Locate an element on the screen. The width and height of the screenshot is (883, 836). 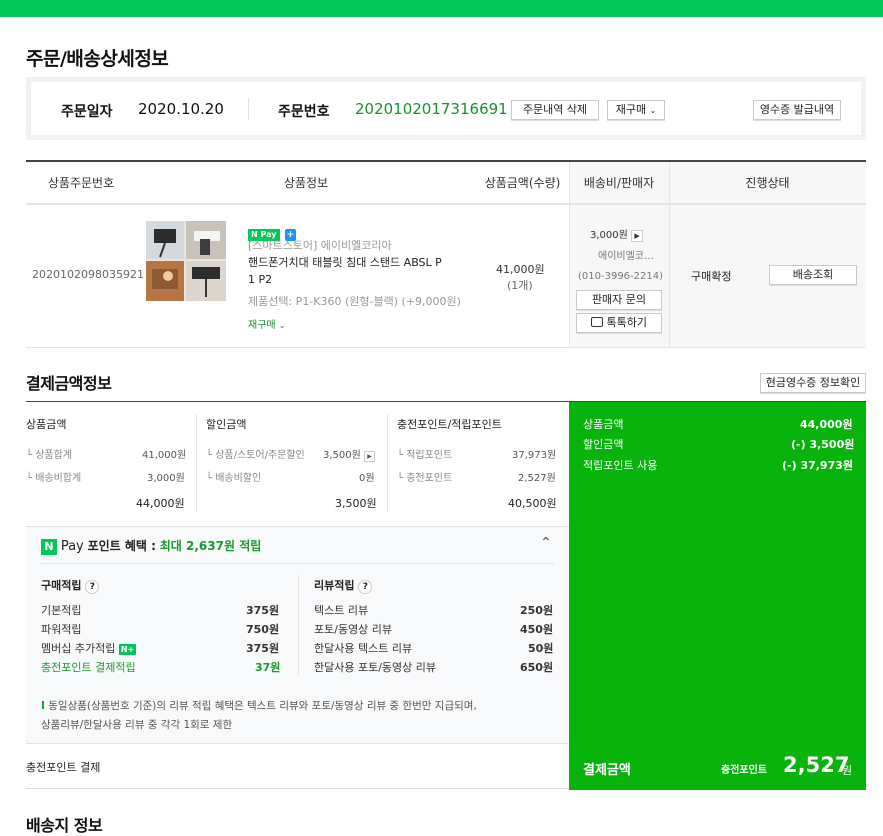
shipping-discount-label: └ 배송비할인 is located at coordinates (234, 478).